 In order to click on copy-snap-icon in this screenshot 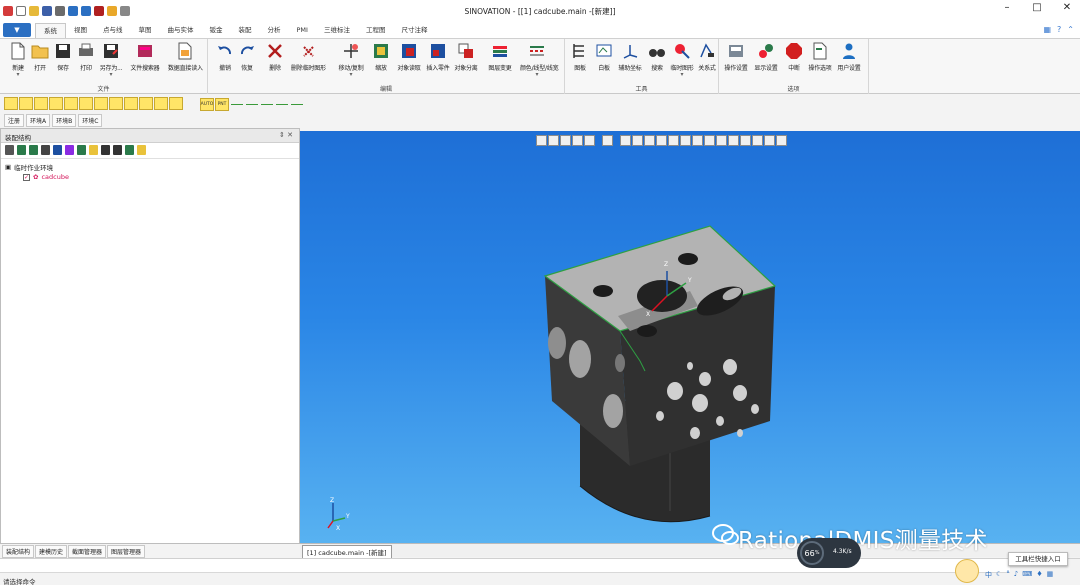, I will do `click(131, 103)`.